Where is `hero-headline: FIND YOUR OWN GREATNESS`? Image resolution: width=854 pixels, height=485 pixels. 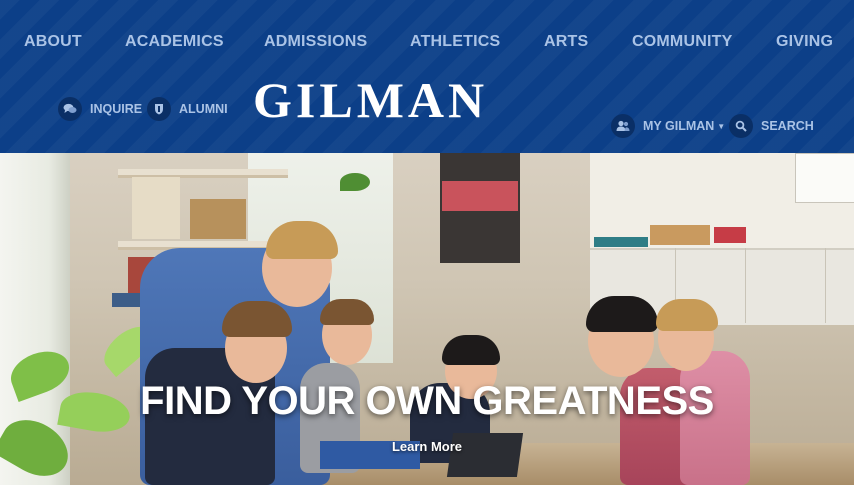 hero-headline: FIND YOUR OWN GREATNESS is located at coordinates (427, 401).